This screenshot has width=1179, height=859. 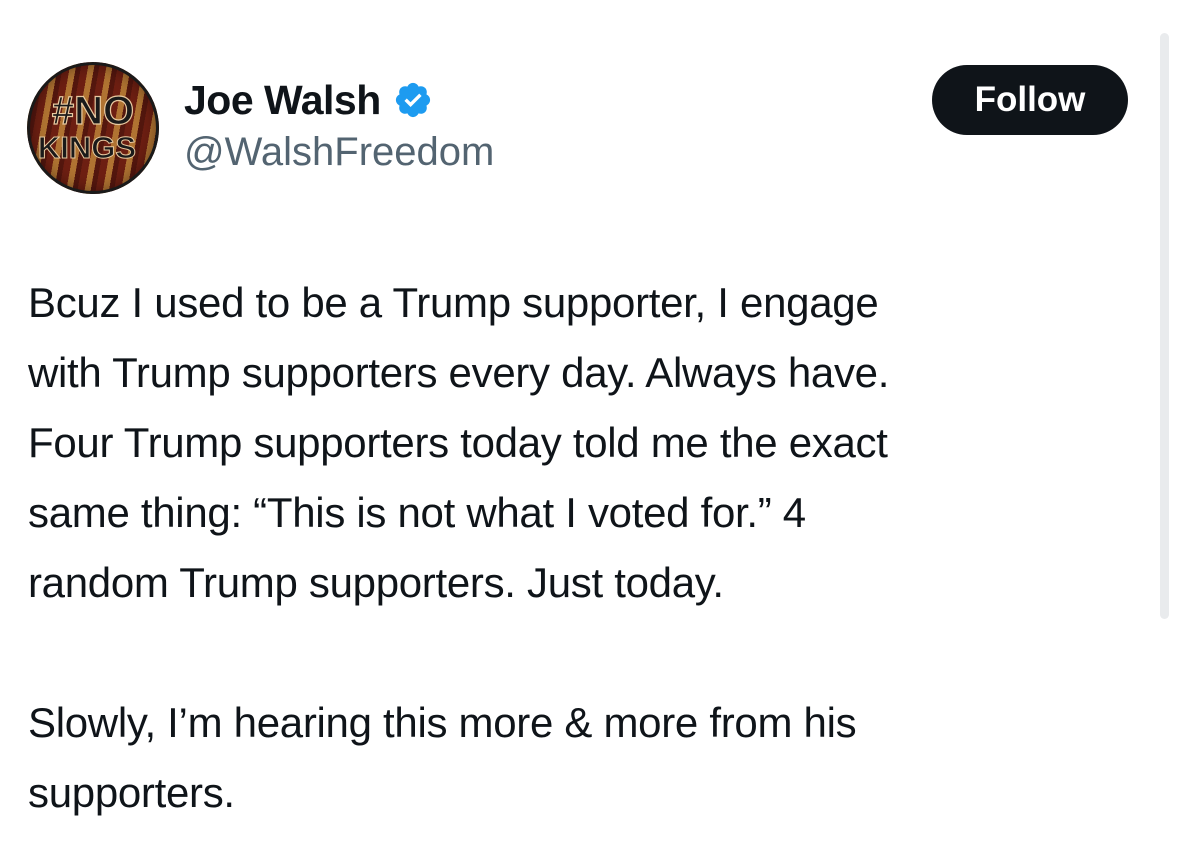 I want to click on avatar: #NO KINGS, so click(x=93, y=128).